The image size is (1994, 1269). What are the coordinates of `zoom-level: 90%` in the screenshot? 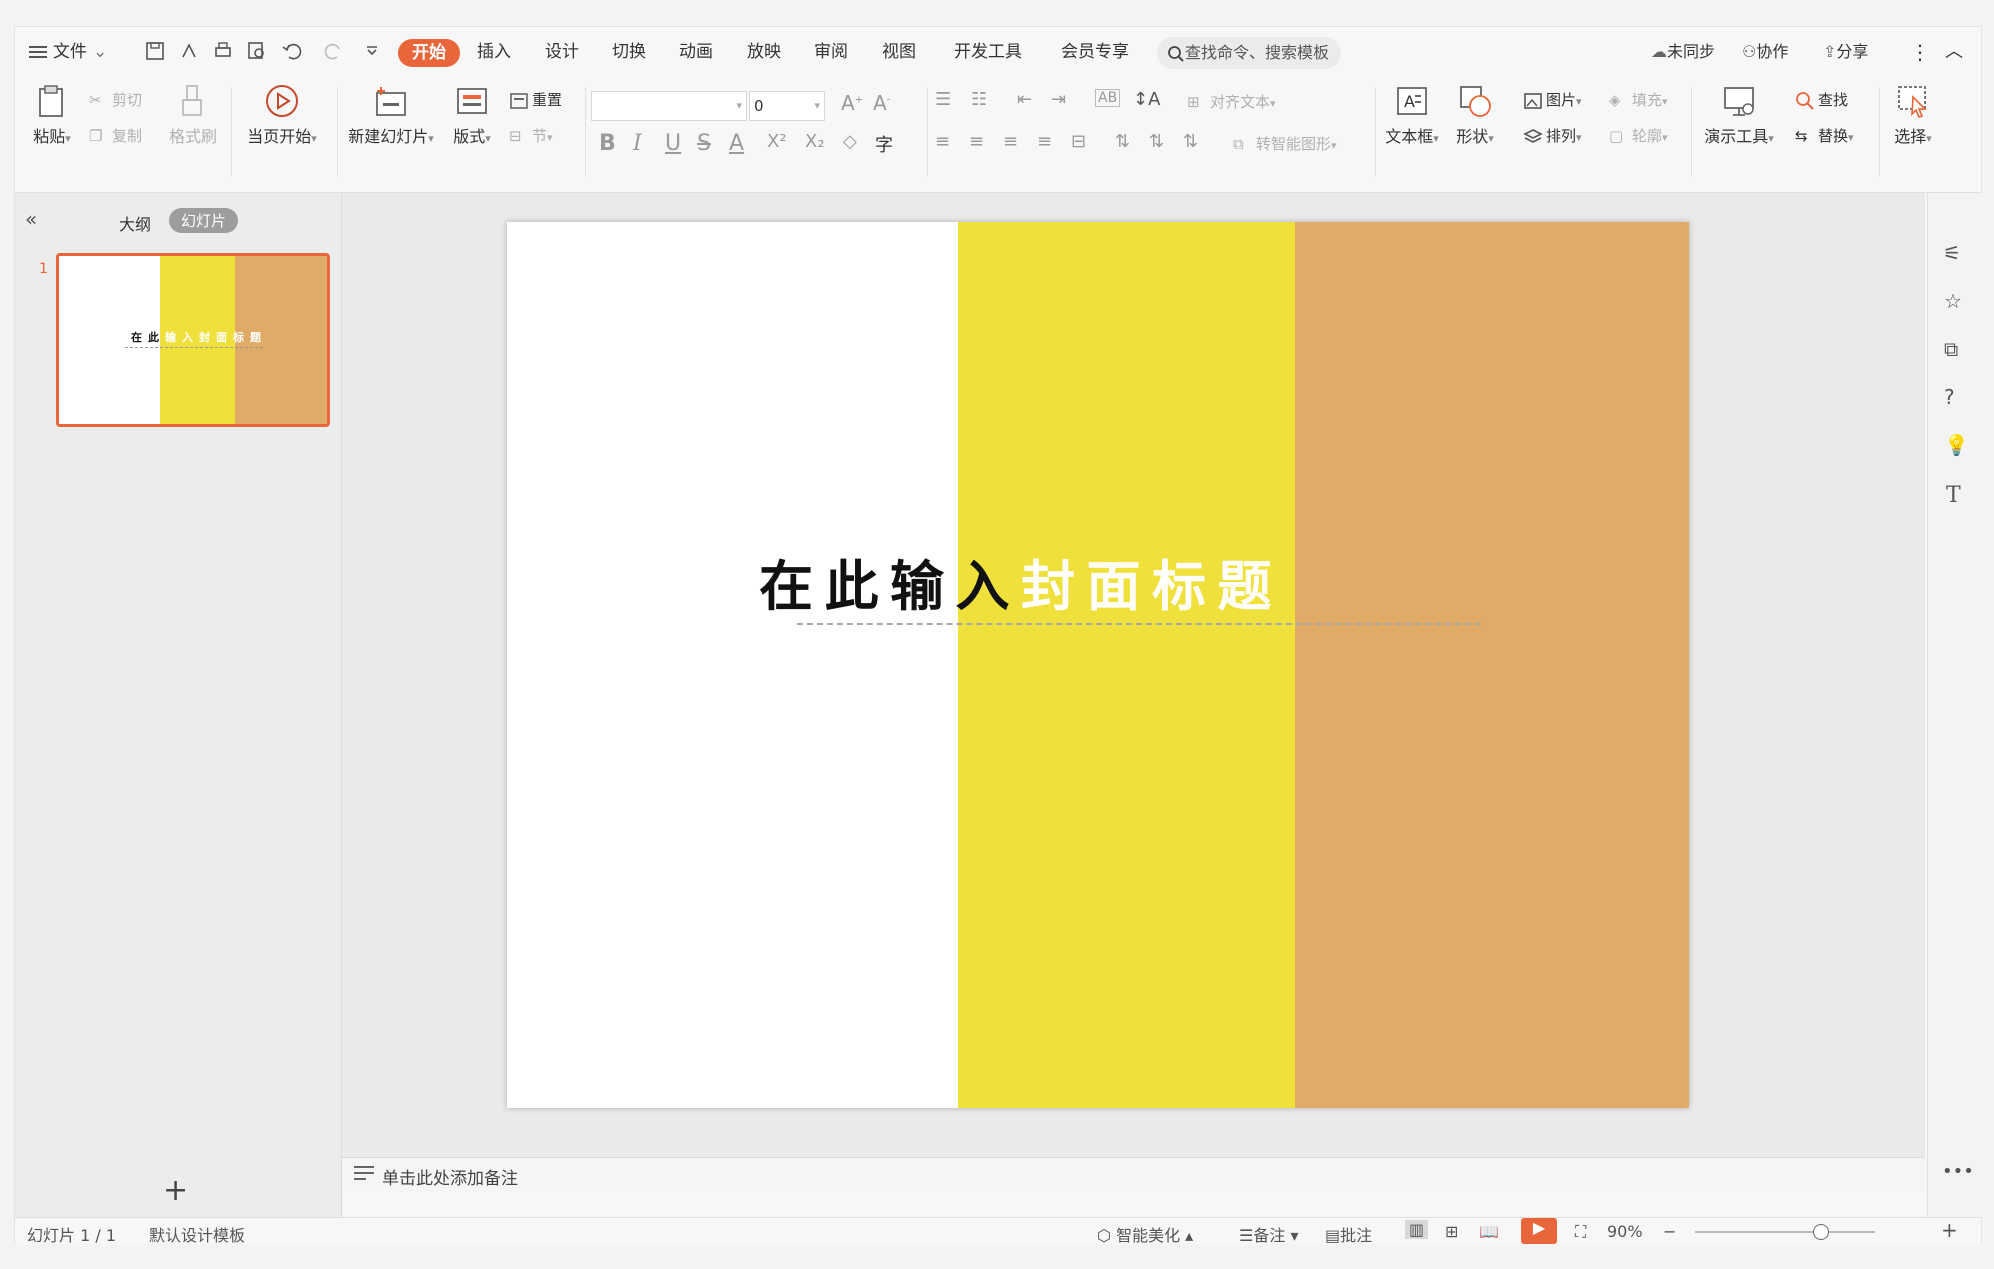 It's located at (1625, 1231).